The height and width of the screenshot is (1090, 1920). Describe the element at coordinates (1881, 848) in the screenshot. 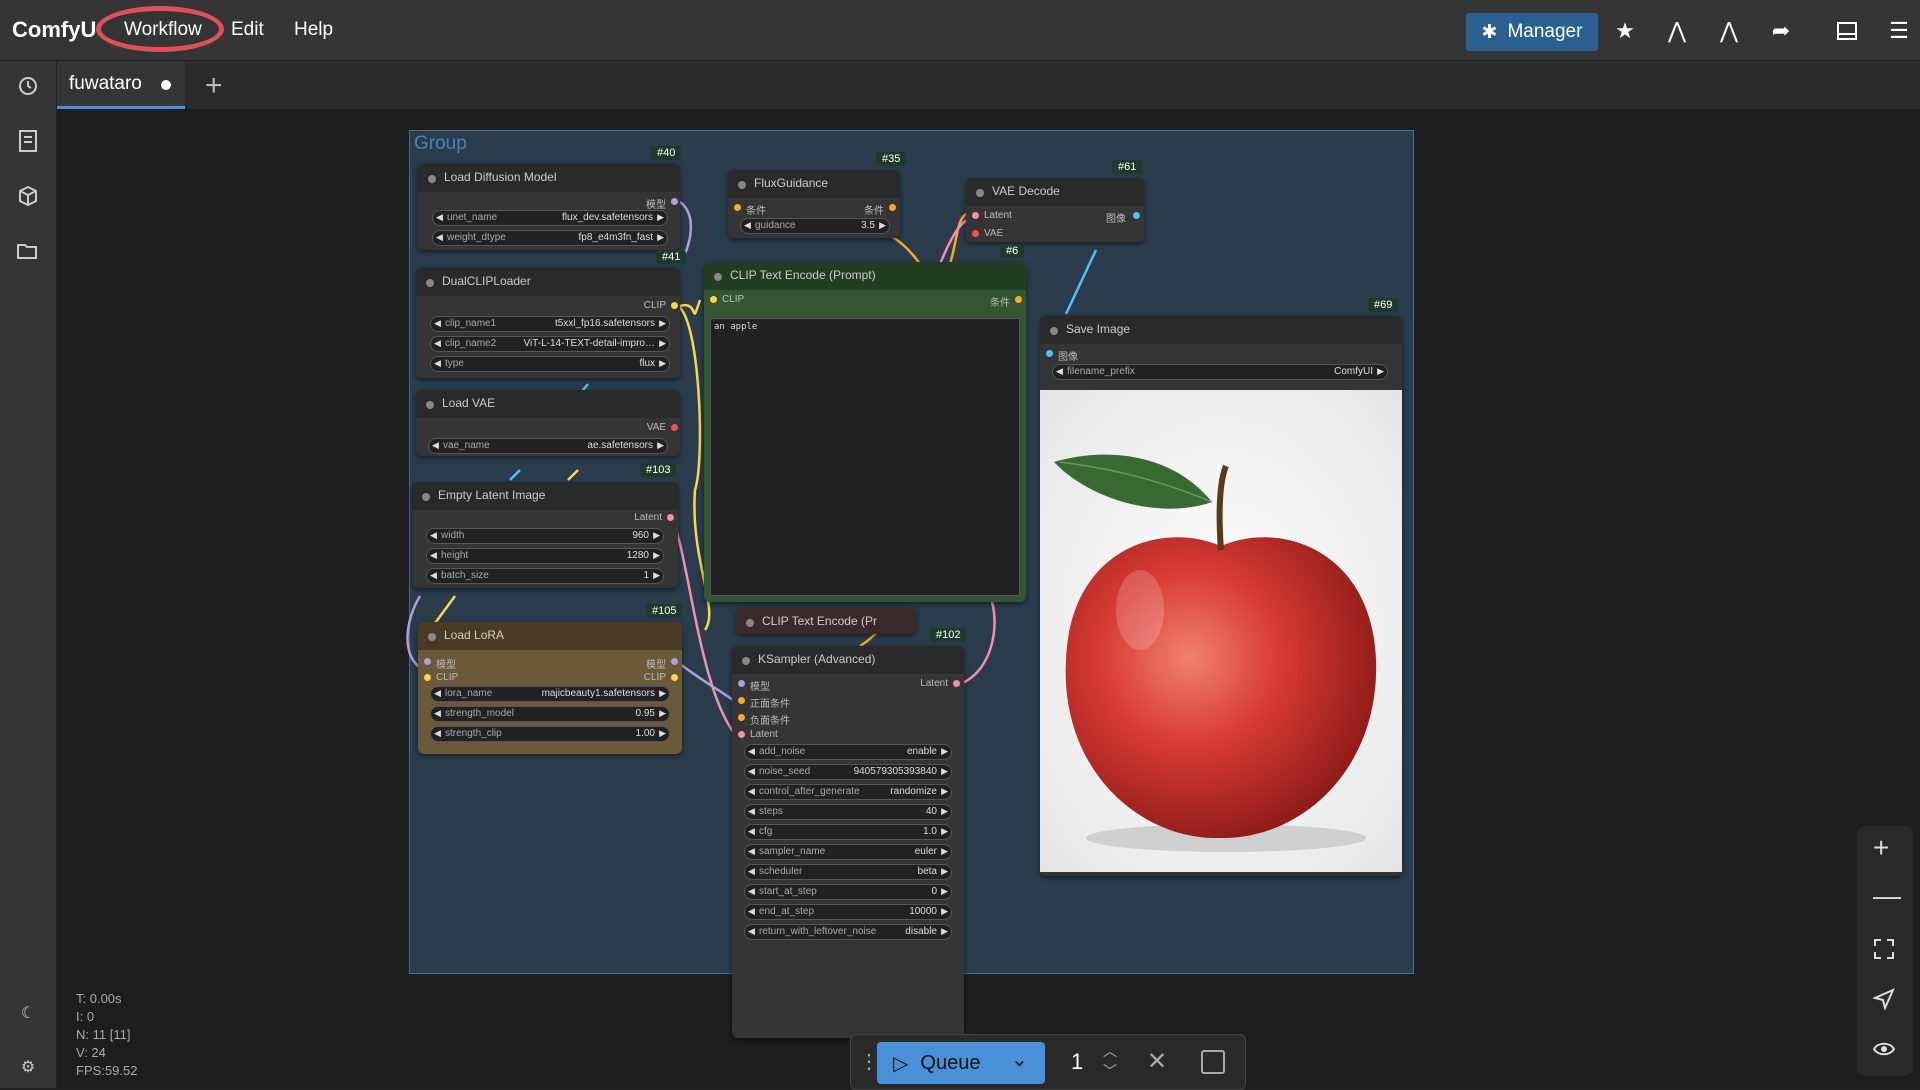

I see `zoom-in-icon: +` at that location.